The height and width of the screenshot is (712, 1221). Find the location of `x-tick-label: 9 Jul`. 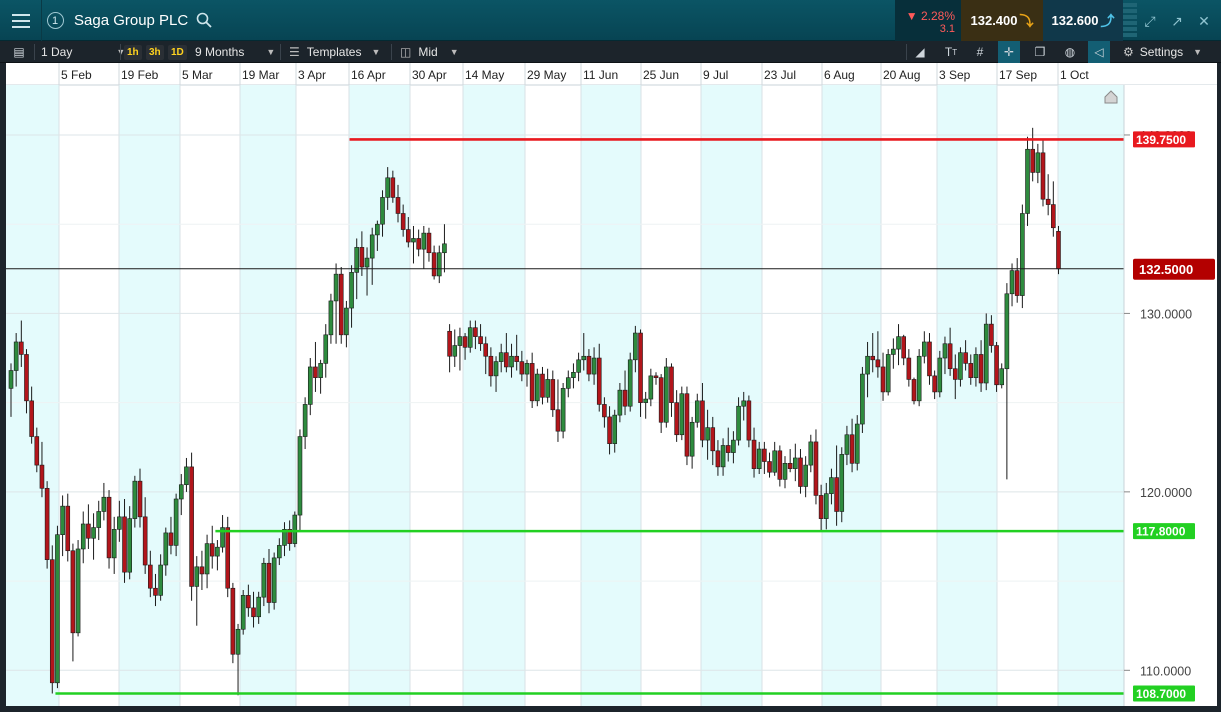

x-tick-label: 9 Jul is located at coordinates (715, 75).